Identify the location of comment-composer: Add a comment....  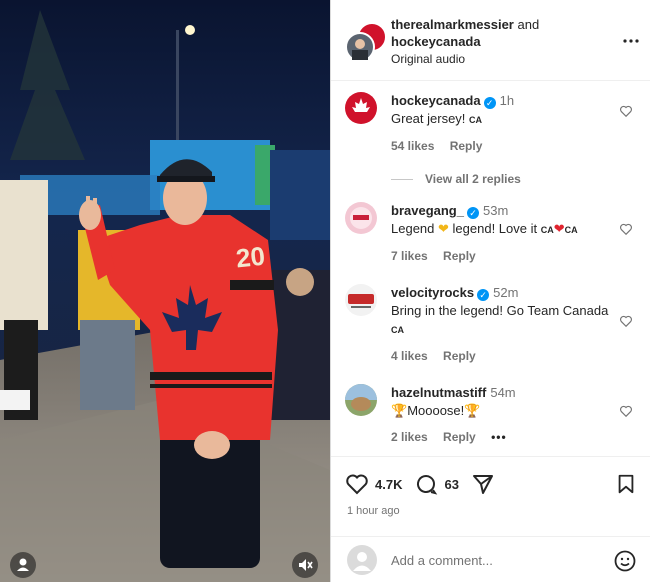
(490, 559).